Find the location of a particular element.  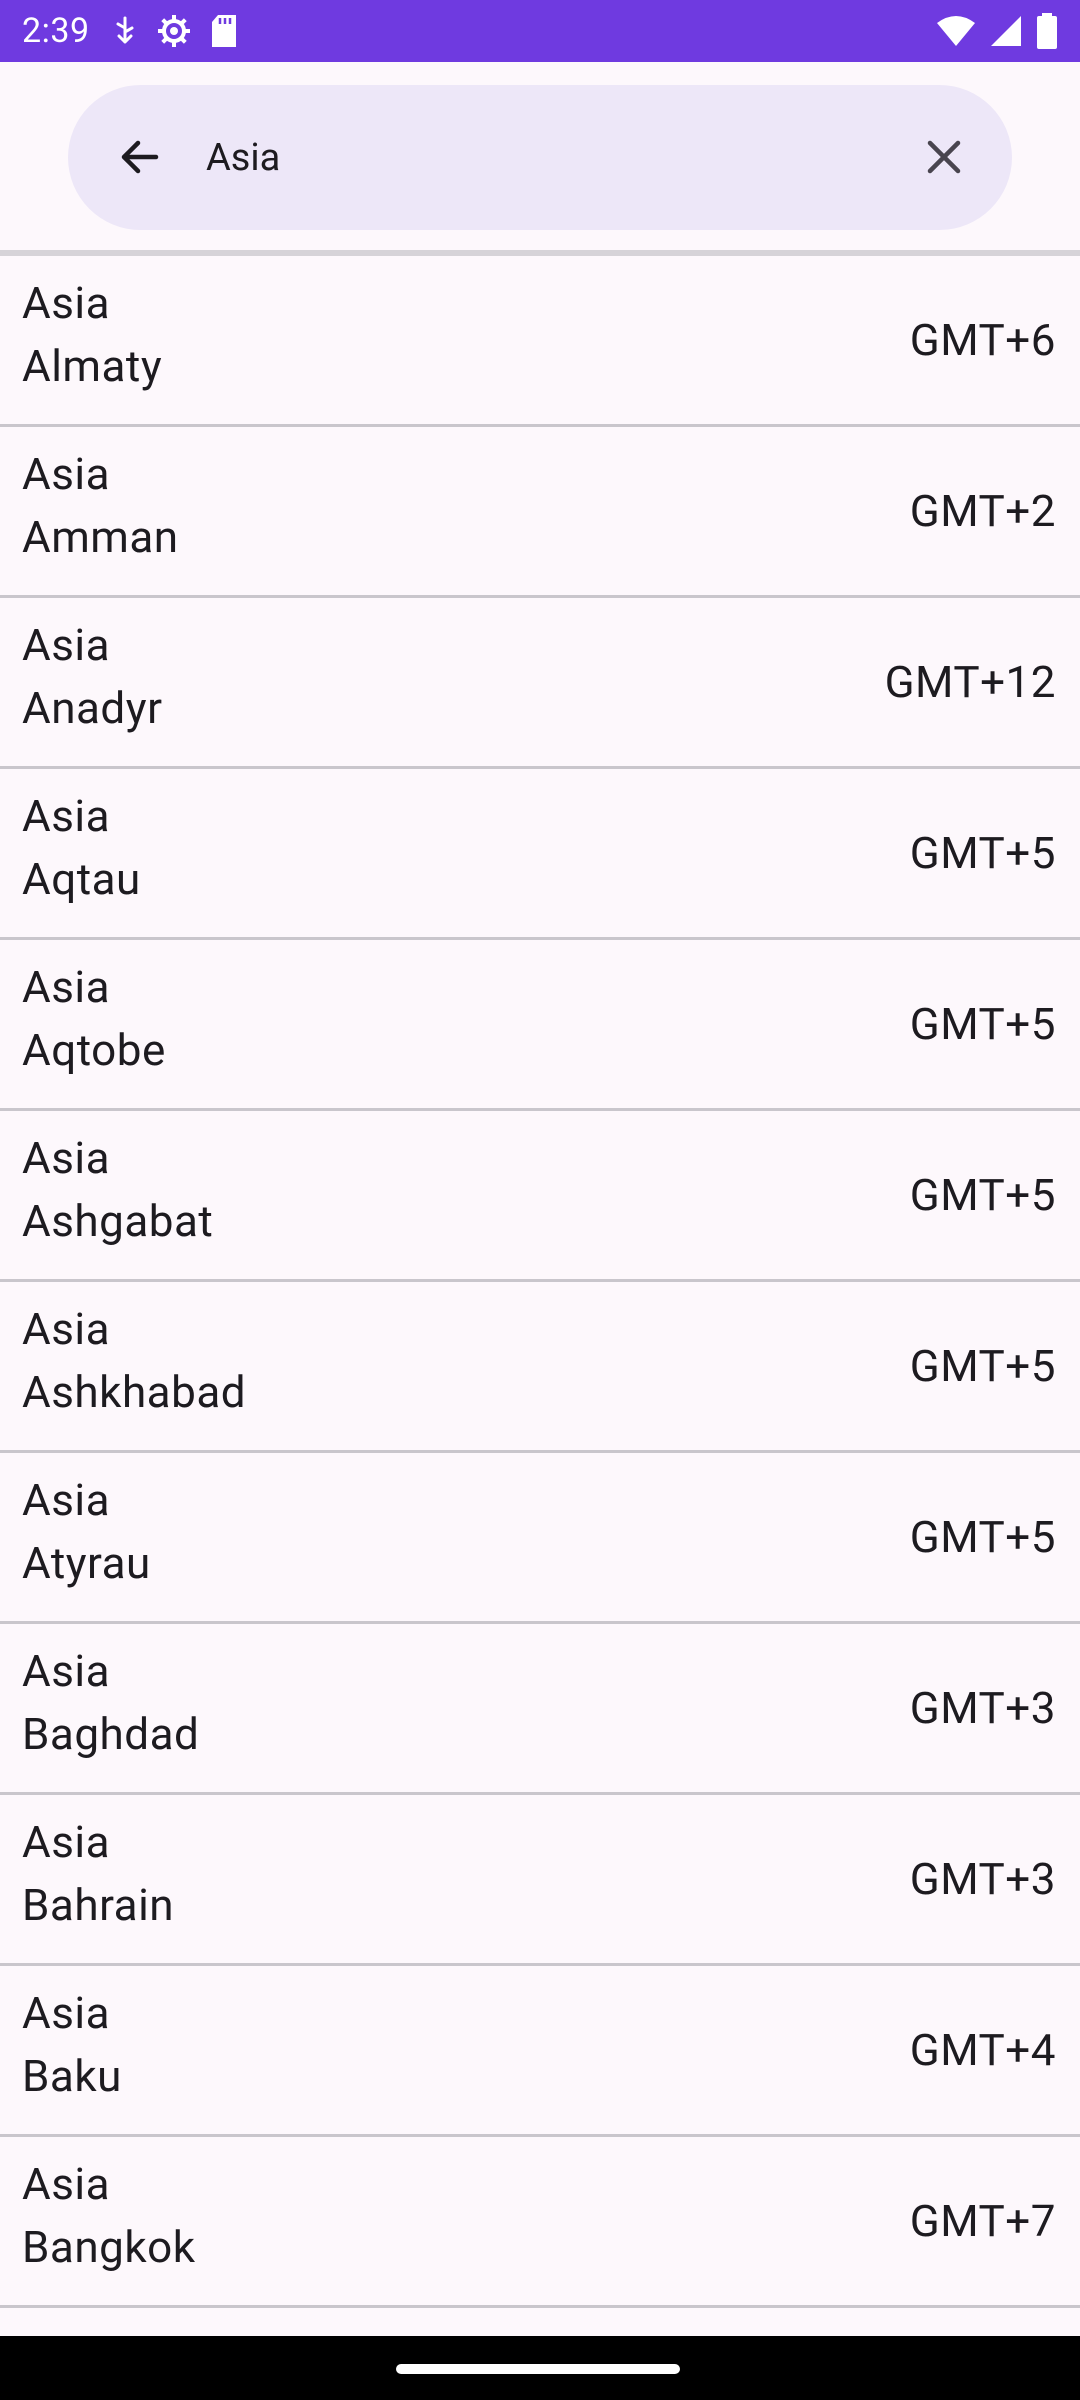

settings-icon is located at coordinates (174, 31).